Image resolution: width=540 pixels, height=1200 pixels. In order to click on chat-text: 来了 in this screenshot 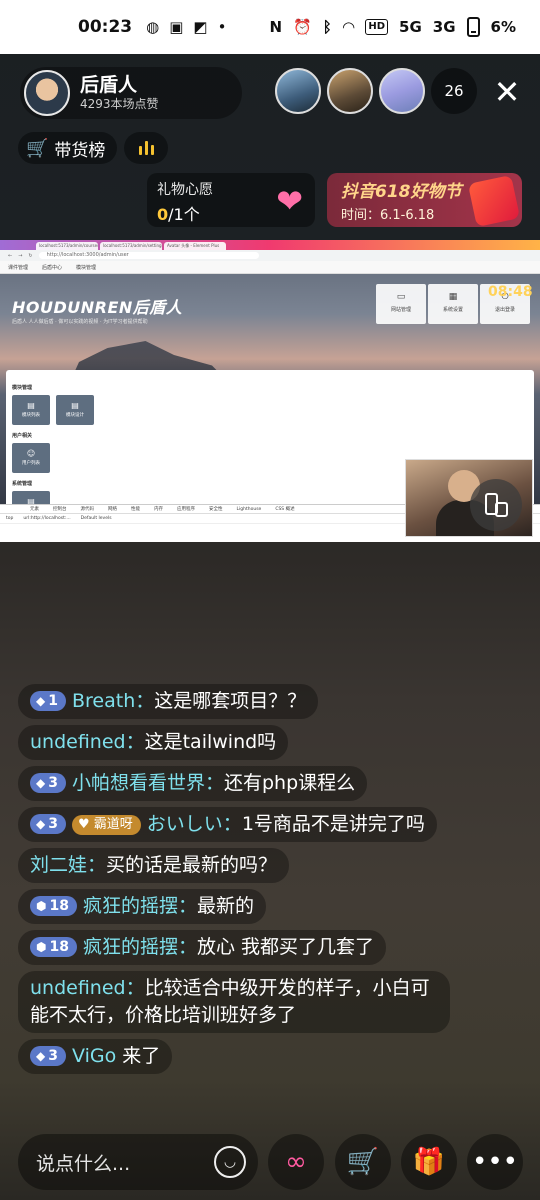, I will do `click(138, 1056)`.